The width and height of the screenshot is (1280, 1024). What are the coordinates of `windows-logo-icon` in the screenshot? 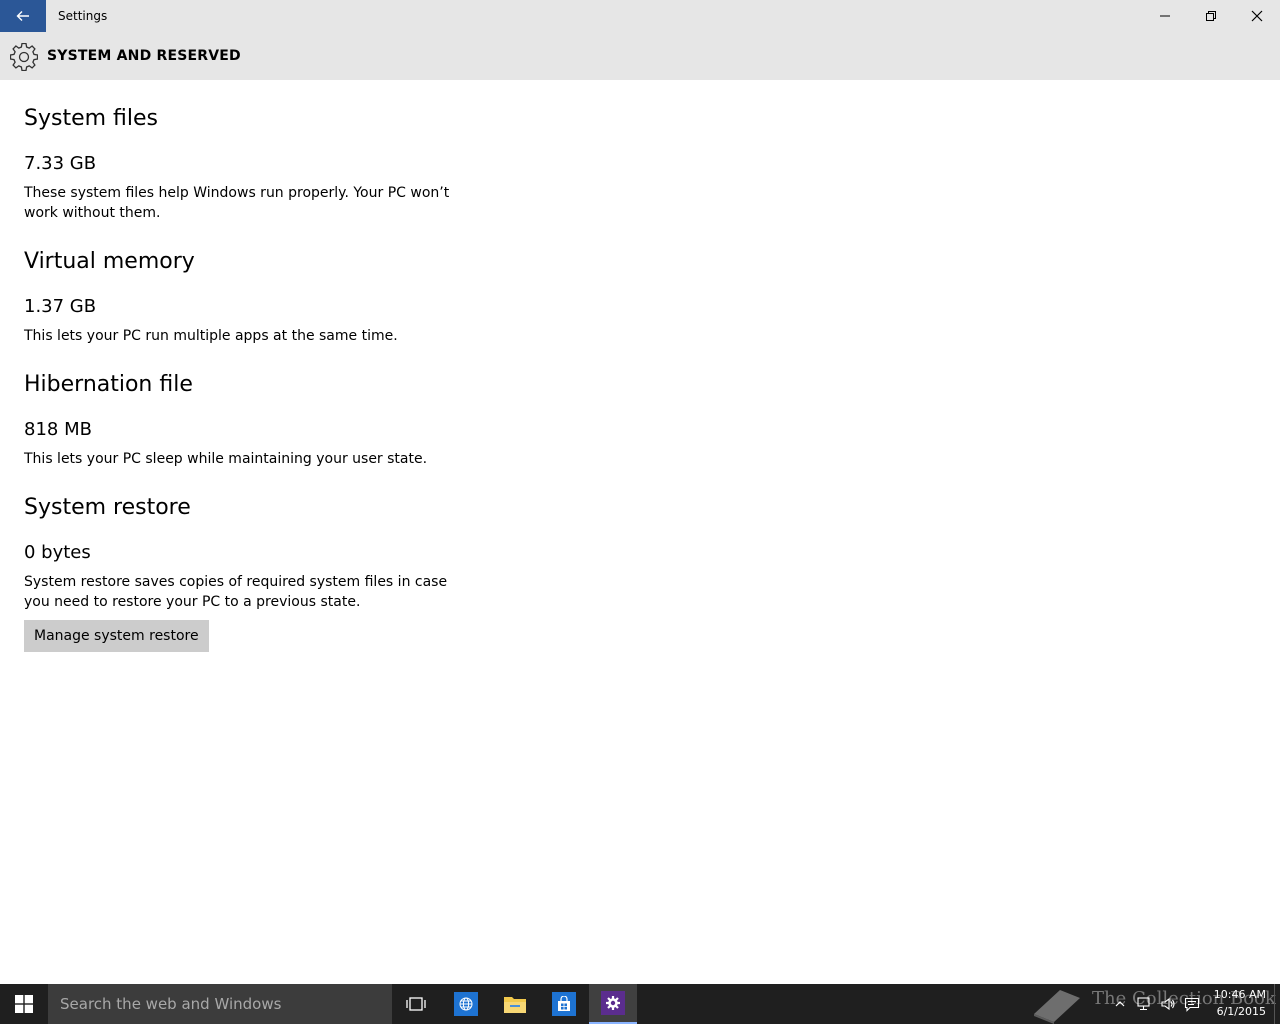 It's located at (24, 1004).